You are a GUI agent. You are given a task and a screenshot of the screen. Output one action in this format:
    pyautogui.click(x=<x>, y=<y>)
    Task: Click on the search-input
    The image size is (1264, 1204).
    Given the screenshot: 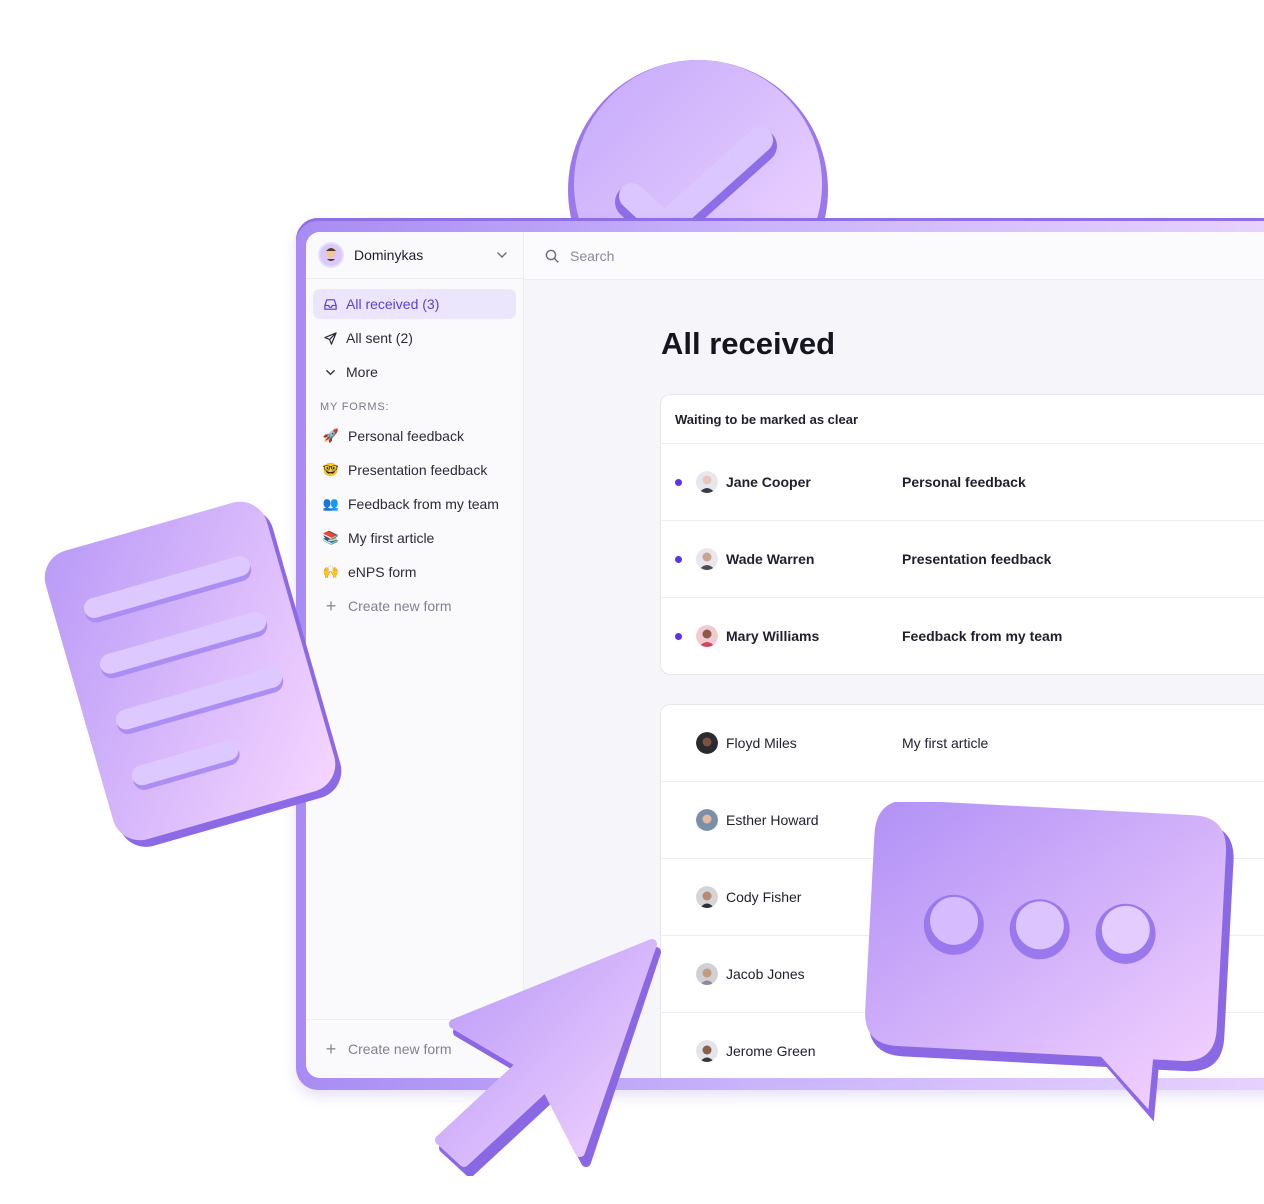 What is the action you would take?
    pyautogui.click(x=720, y=255)
    